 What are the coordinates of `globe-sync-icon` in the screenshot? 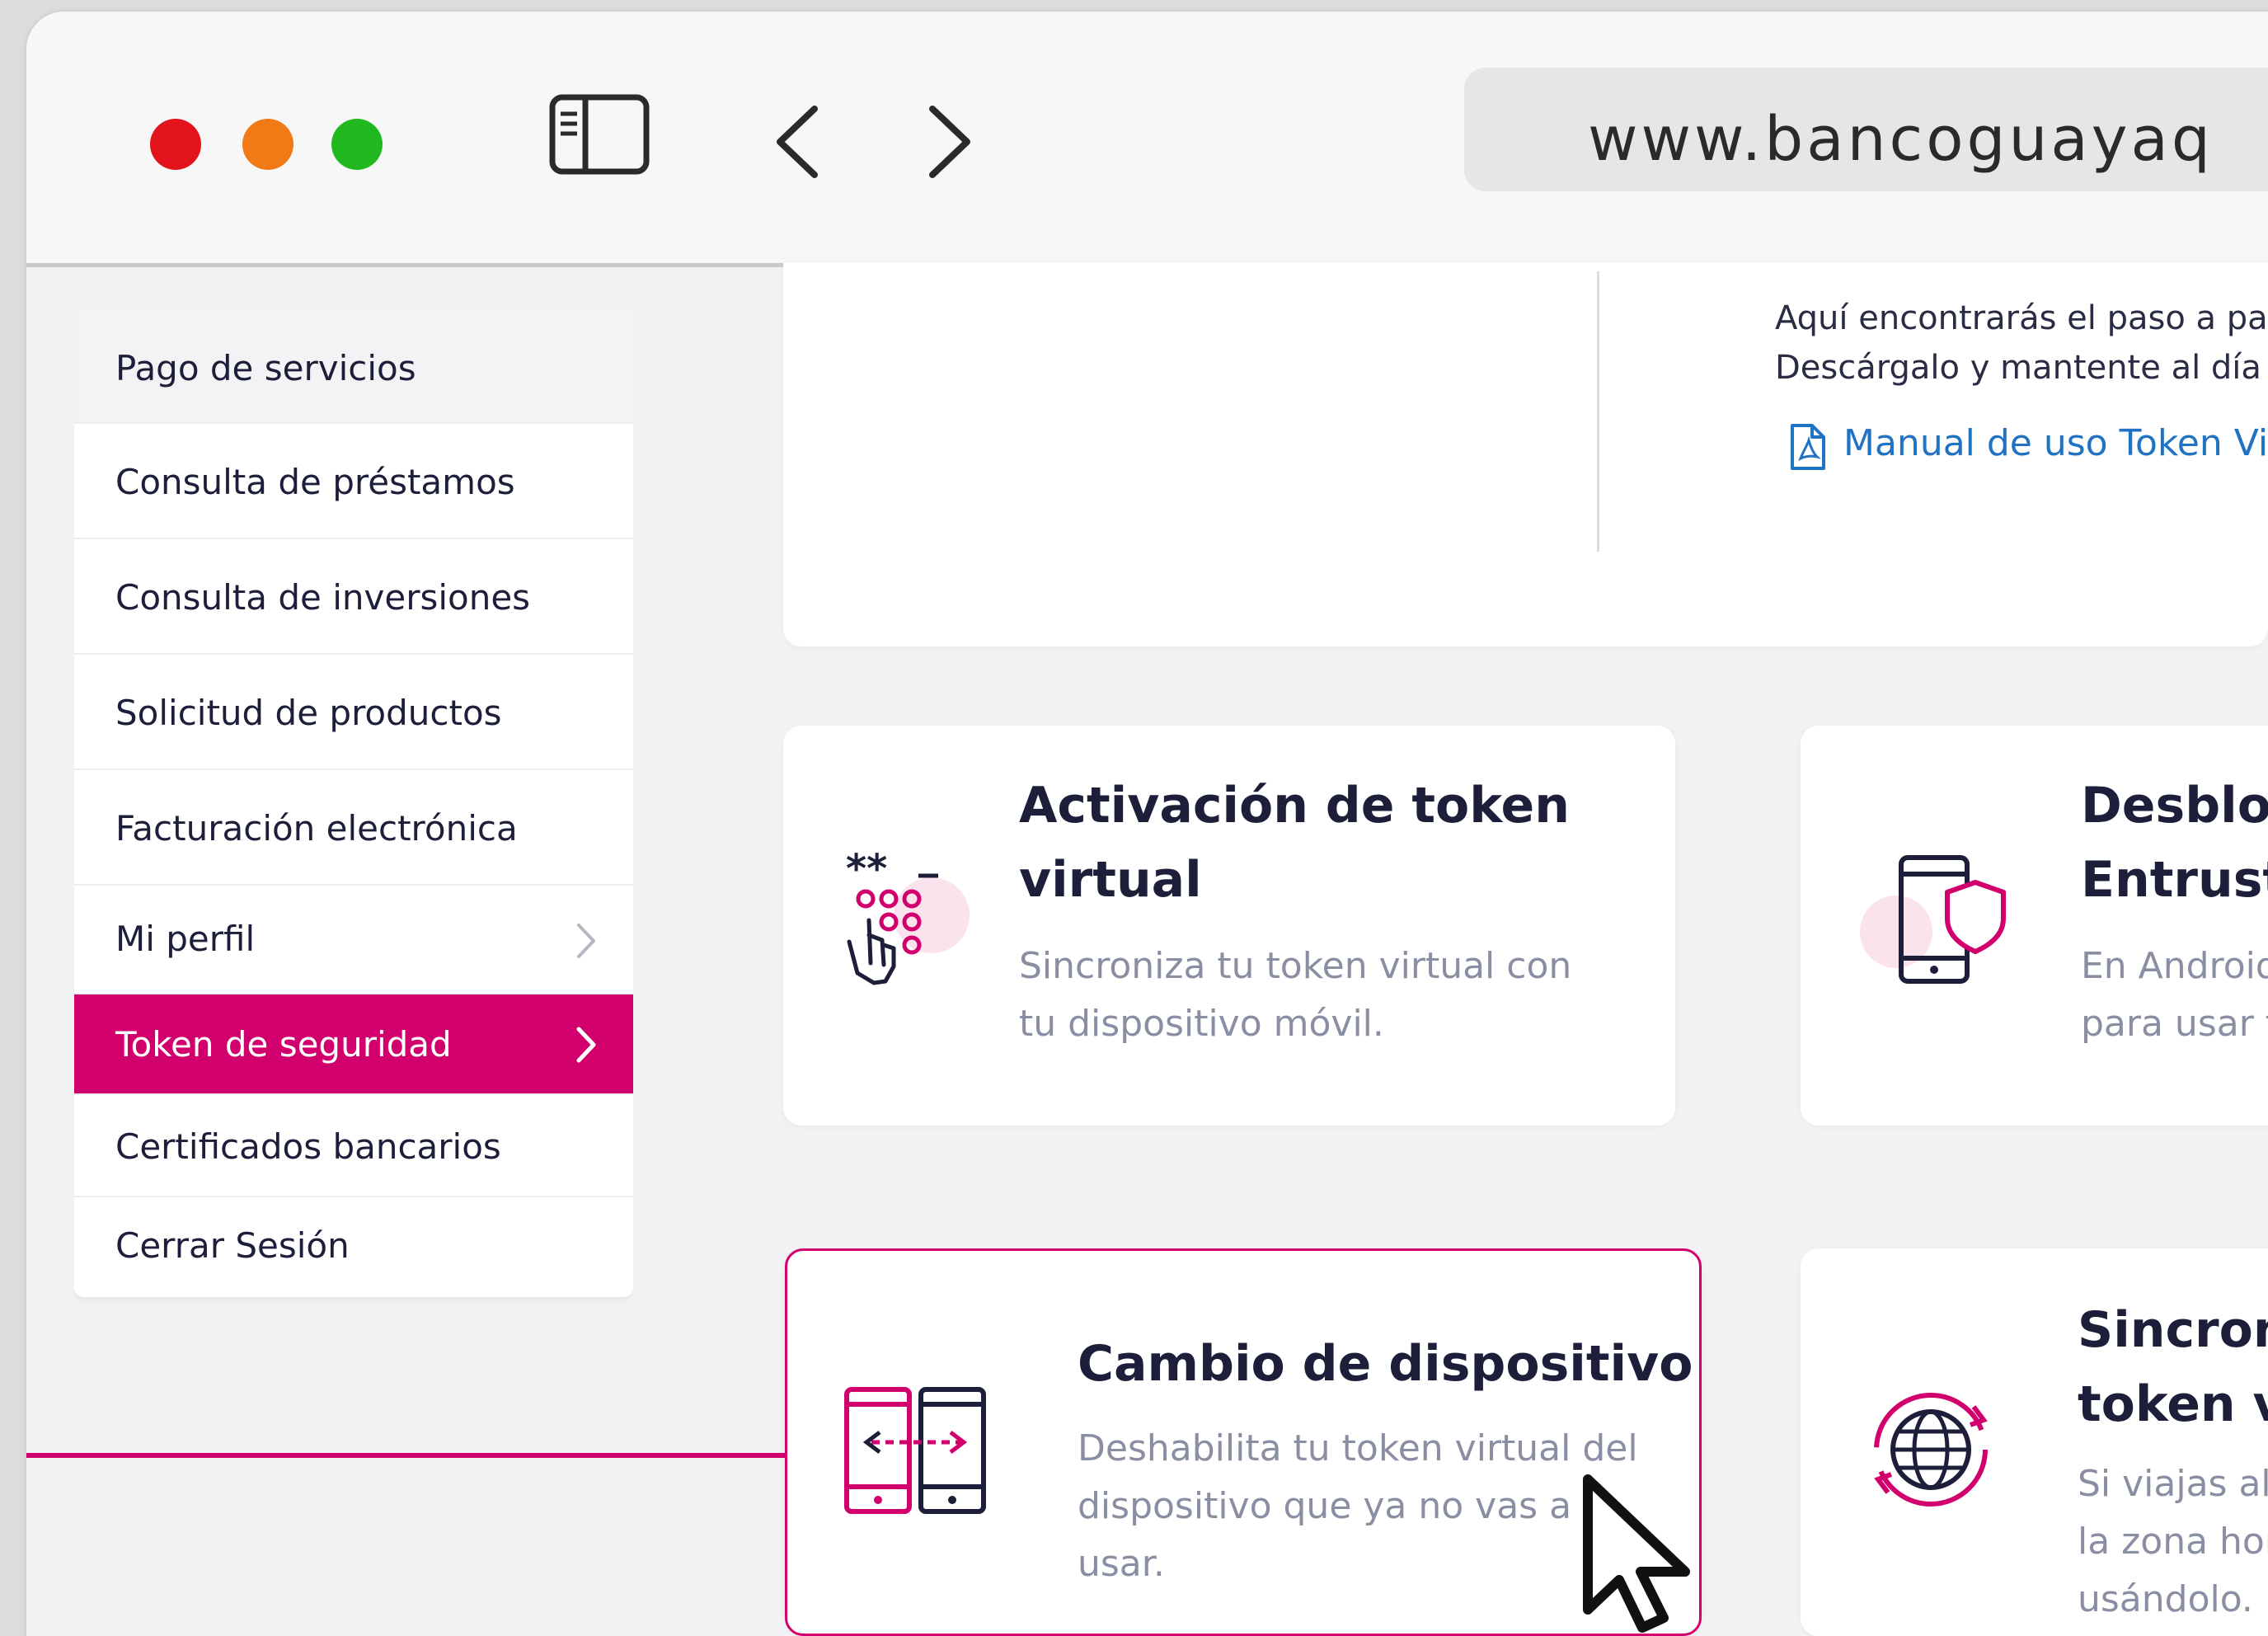 It's located at (1931, 1450).